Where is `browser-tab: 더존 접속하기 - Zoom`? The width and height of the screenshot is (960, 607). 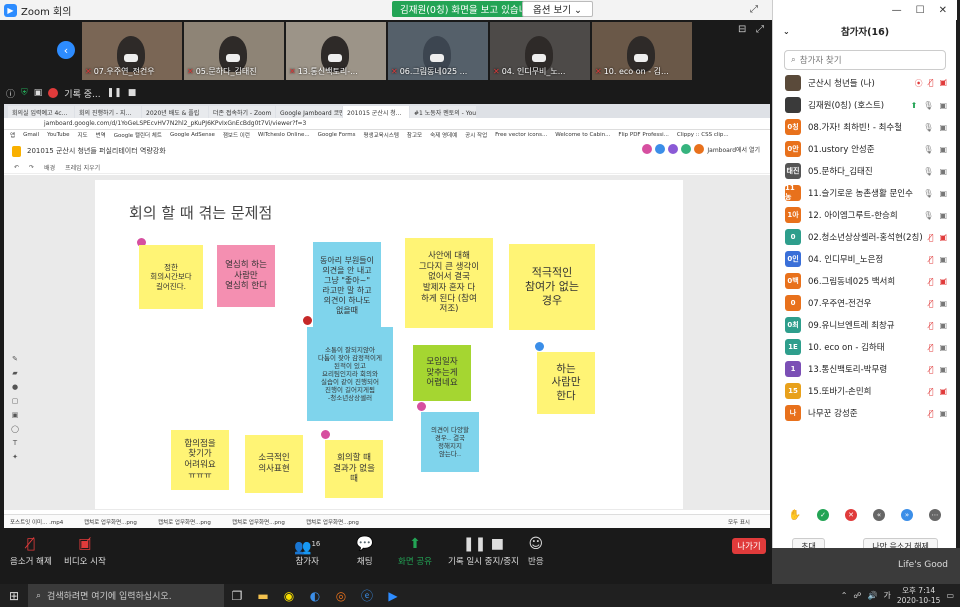 browser-tab: 더존 접속하기 - Zoom is located at coordinates (242, 112).